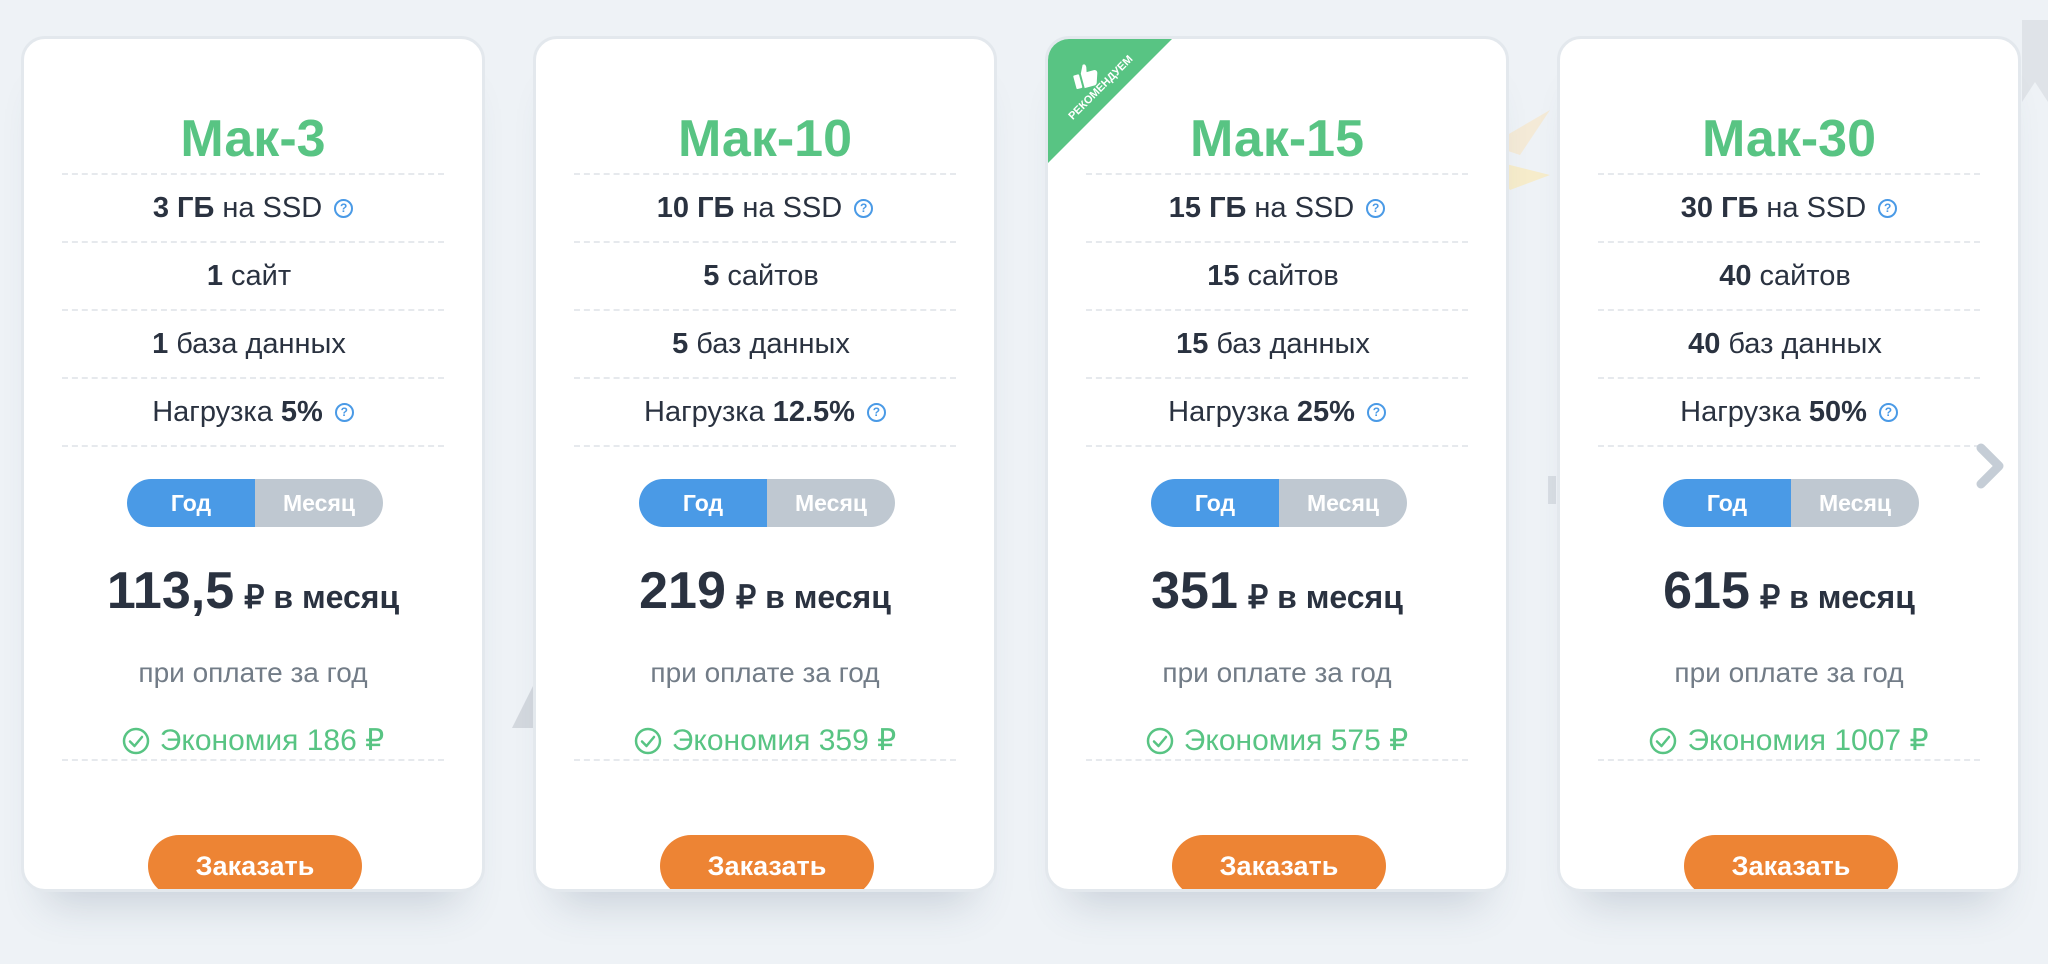 The image size is (2048, 964). What do you see at coordinates (183, 207) in the screenshot?
I see `feature-value: 3 ГБ` at bounding box center [183, 207].